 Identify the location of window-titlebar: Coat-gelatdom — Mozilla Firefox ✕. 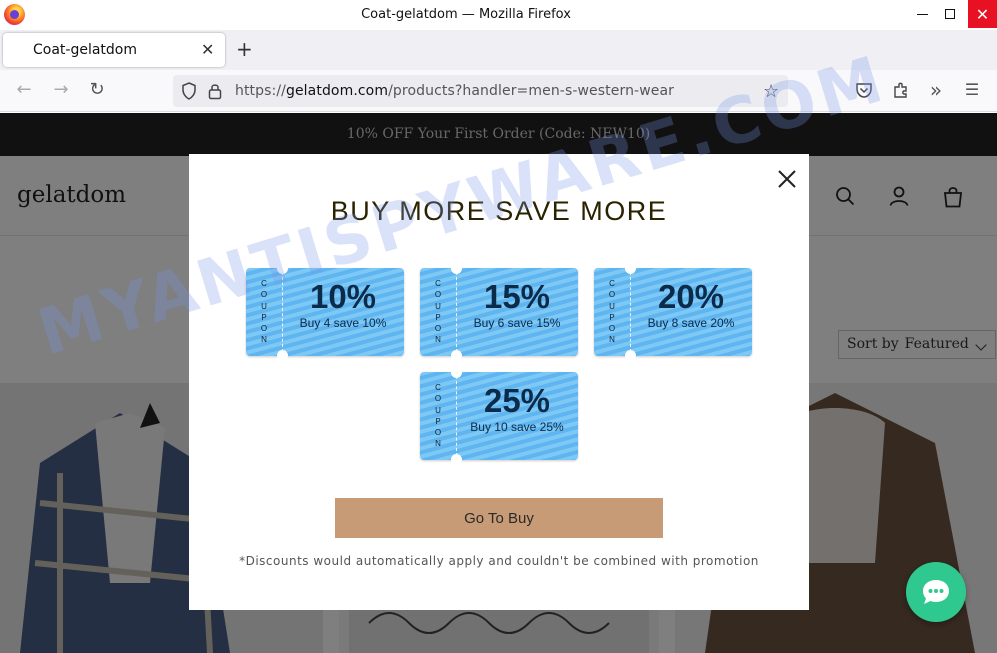
(498, 15).